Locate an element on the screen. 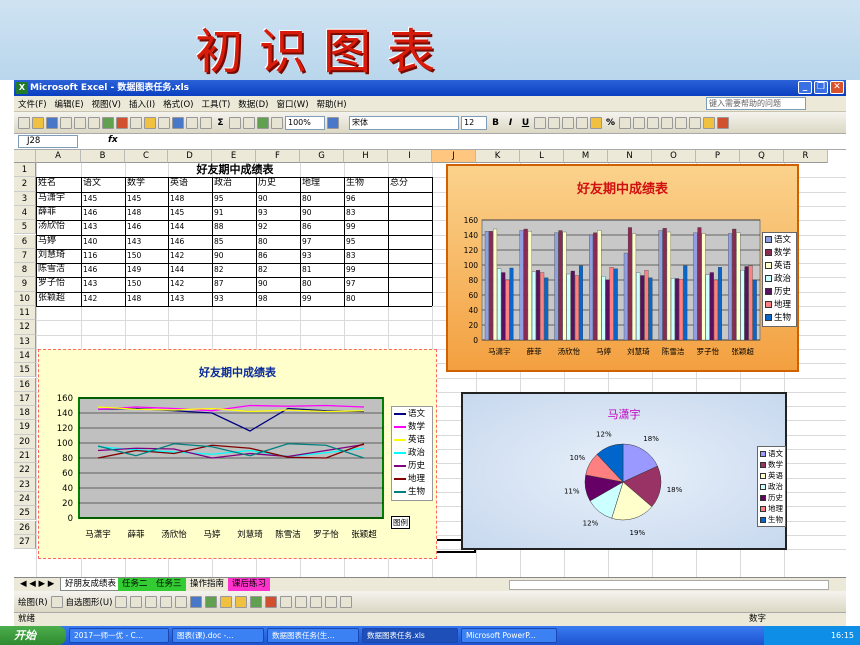 This screenshot has width=860, height=645. table-cell: 87 is located at coordinates (234, 283).